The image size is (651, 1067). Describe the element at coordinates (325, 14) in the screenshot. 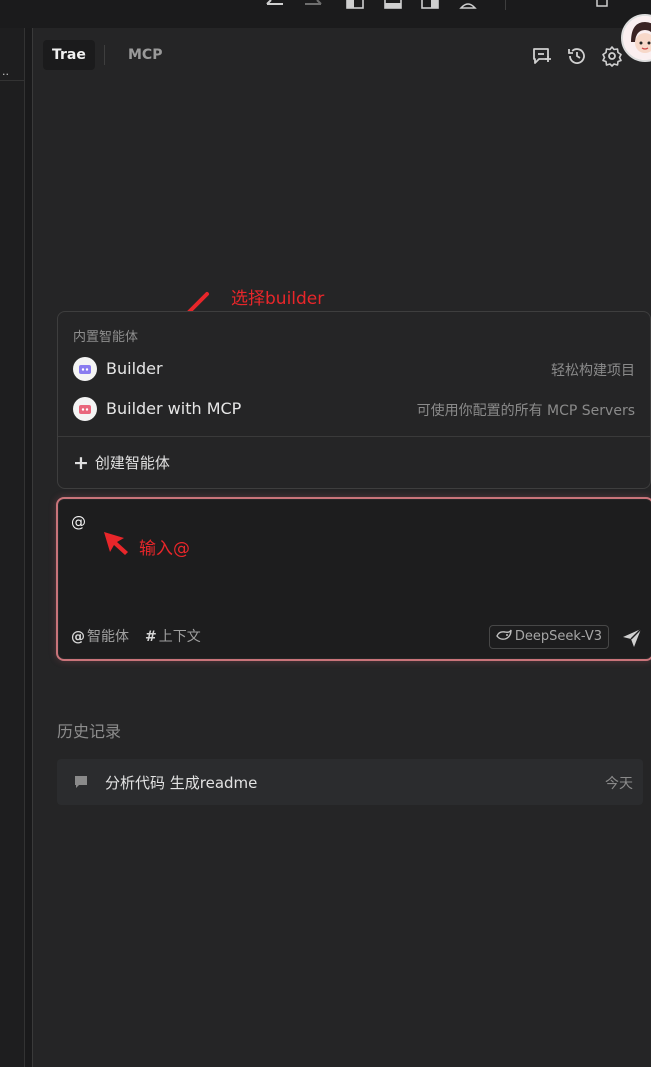

I see `title-bar` at that location.